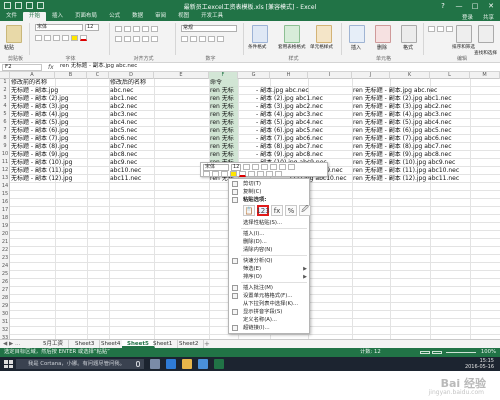 Image resolution: width=500 pixels, height=400 pixels. What do you see at coordinates (60, 131) in the screenshot?
I see `cell-original-name: 无标题 - 副本 (6).jpg` at bounding box center [60, 131].